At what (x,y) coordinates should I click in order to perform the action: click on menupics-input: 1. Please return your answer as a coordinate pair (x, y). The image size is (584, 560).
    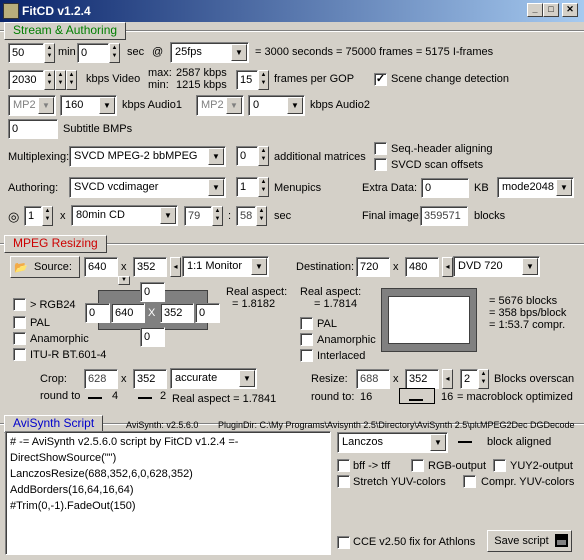
    Looking at the image, I should click on (247, 187).